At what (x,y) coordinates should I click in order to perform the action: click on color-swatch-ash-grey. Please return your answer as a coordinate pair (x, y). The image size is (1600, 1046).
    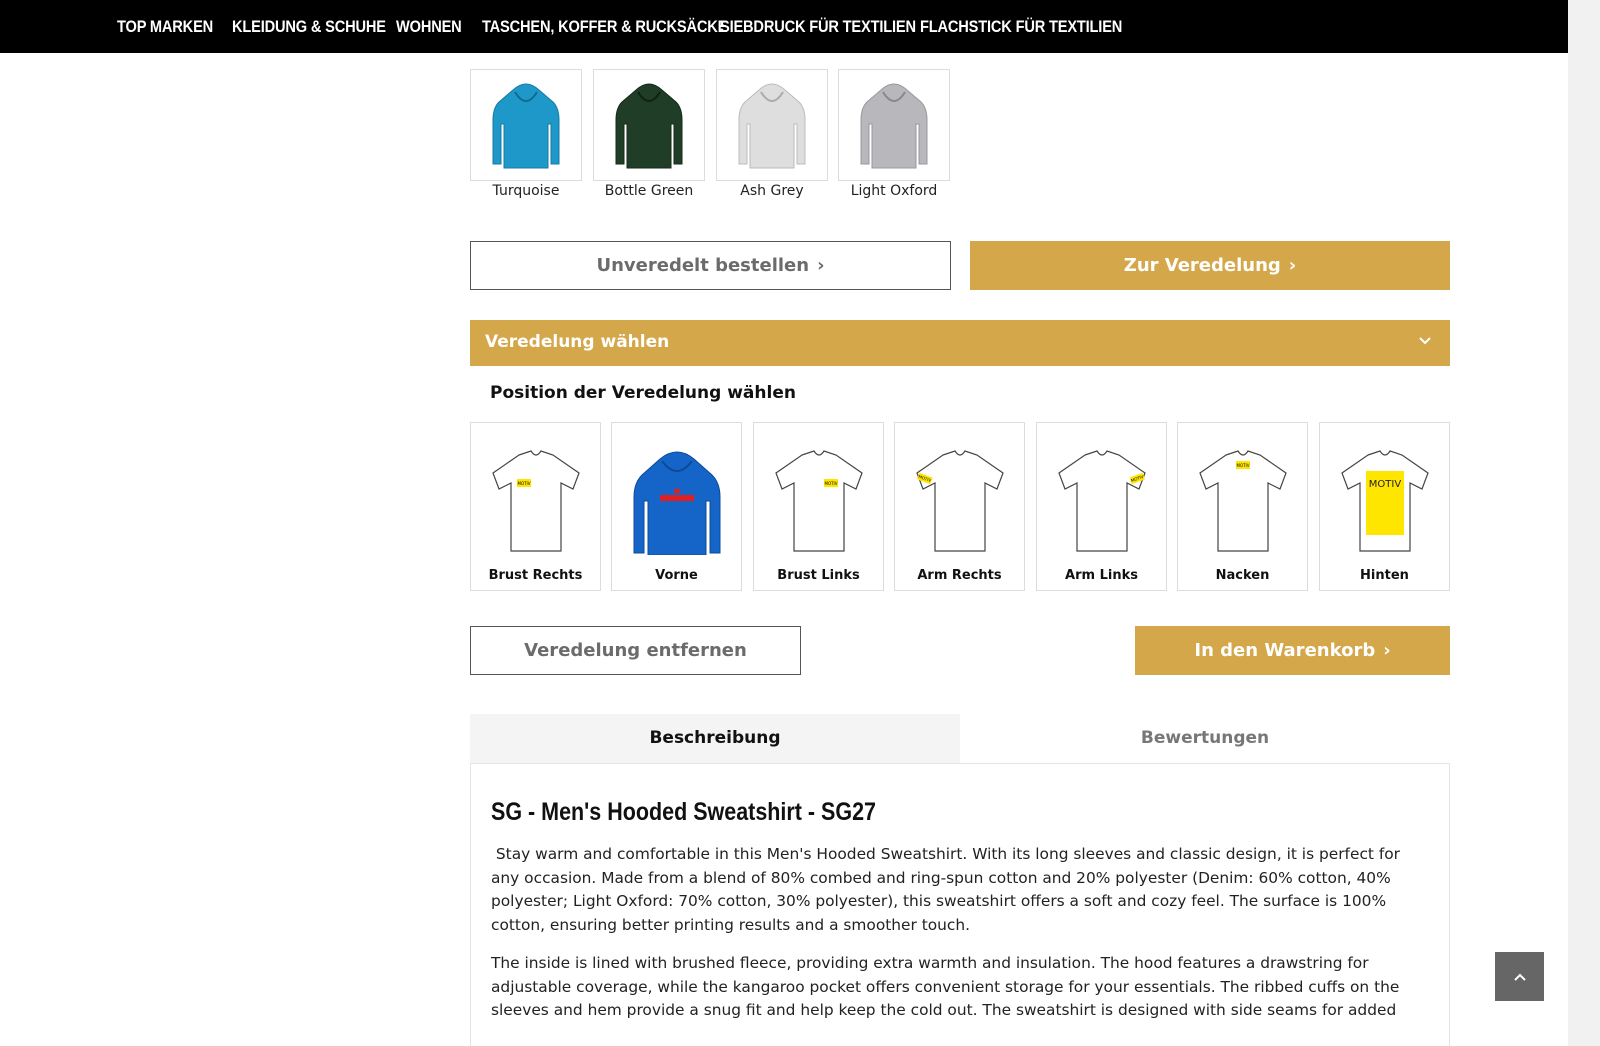
    Looking at the image, I should click on (772, 125).